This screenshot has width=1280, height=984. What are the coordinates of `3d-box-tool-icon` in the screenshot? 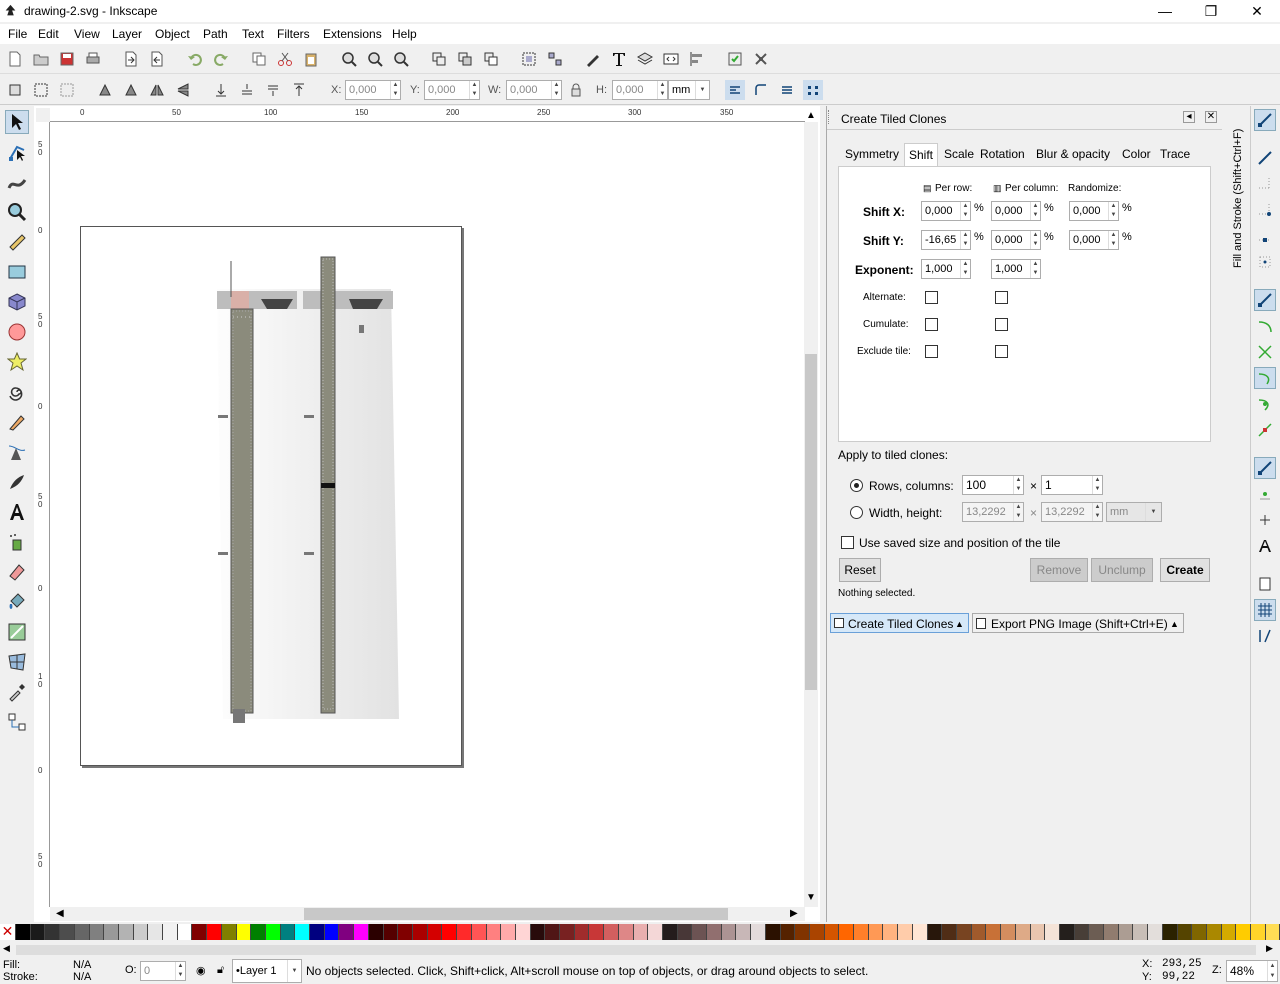 It's located at (17, 302).